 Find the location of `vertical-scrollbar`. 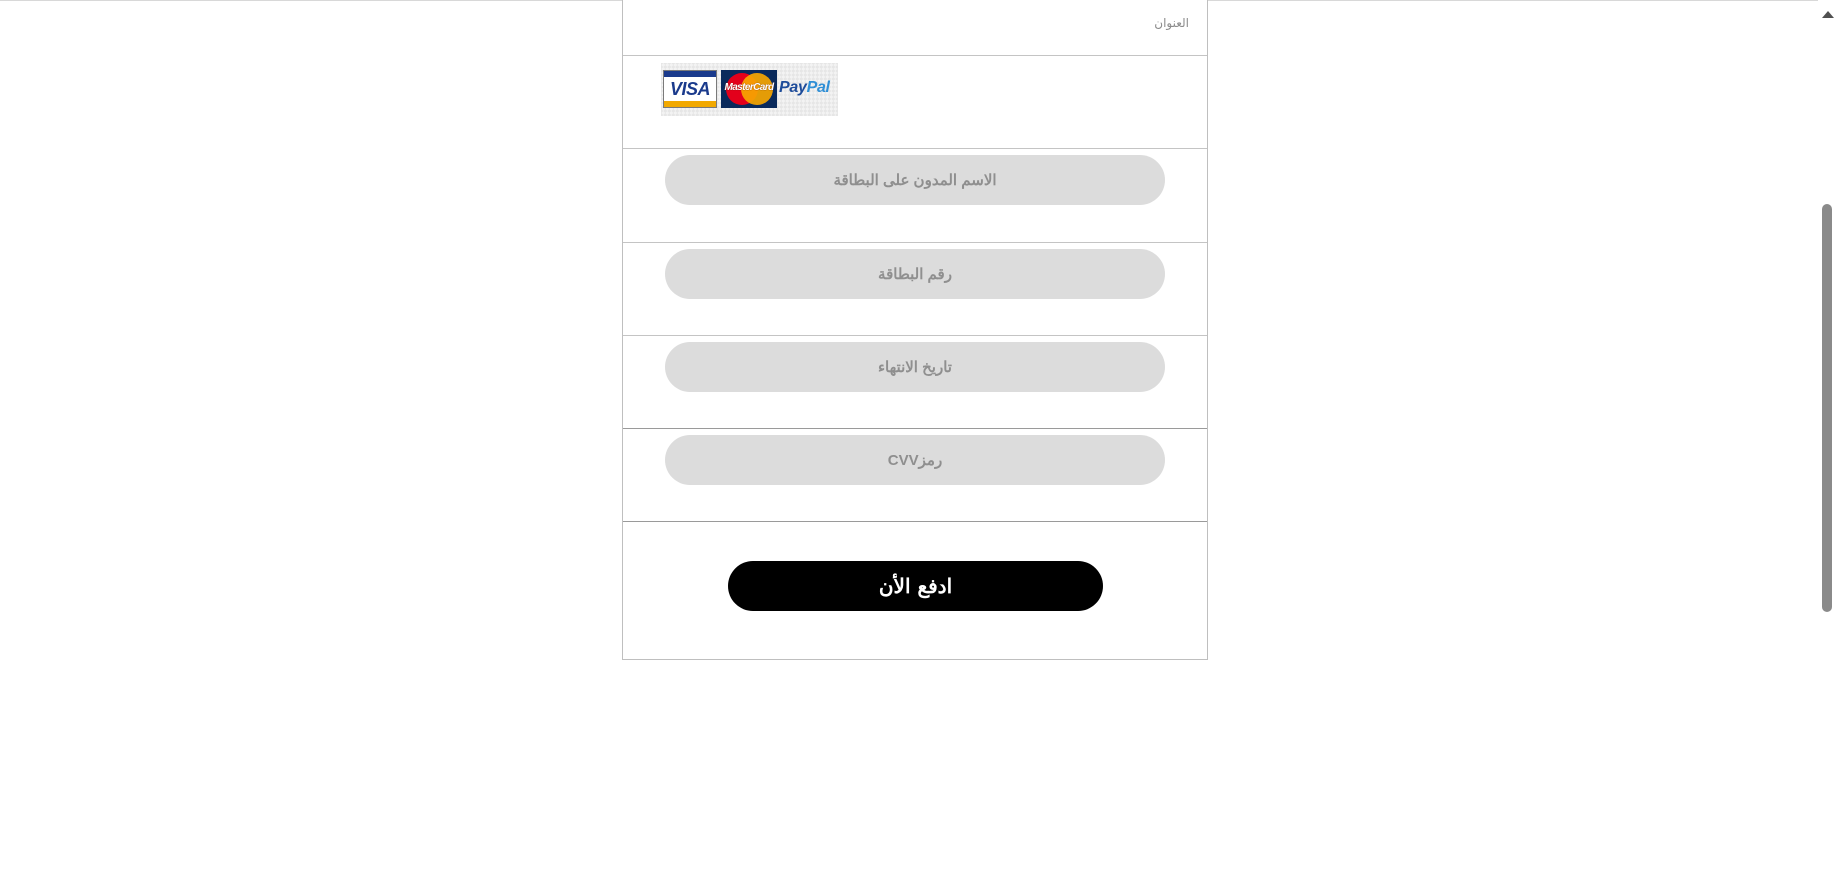

vertical-scrollbar is located at coordinates (1827, 447).